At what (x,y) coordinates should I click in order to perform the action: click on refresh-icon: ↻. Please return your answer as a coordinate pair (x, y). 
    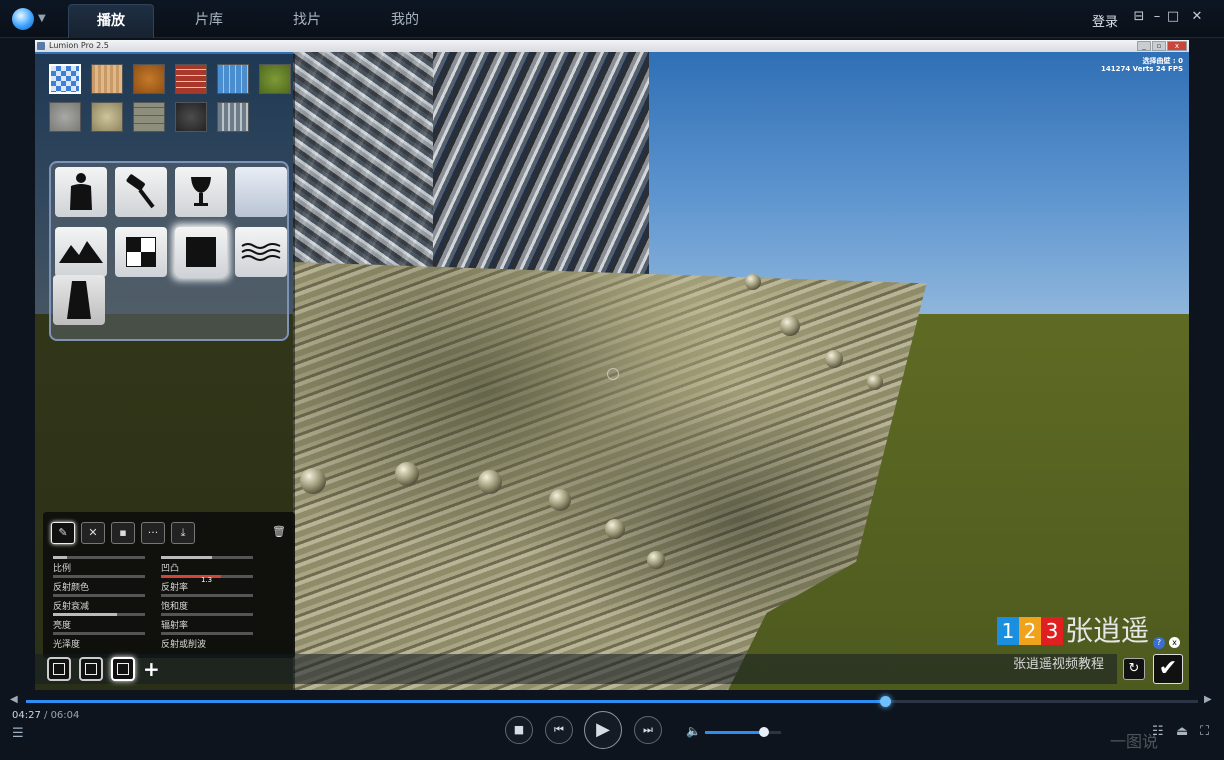
    Looking at the image, I should click on (1134, 669).